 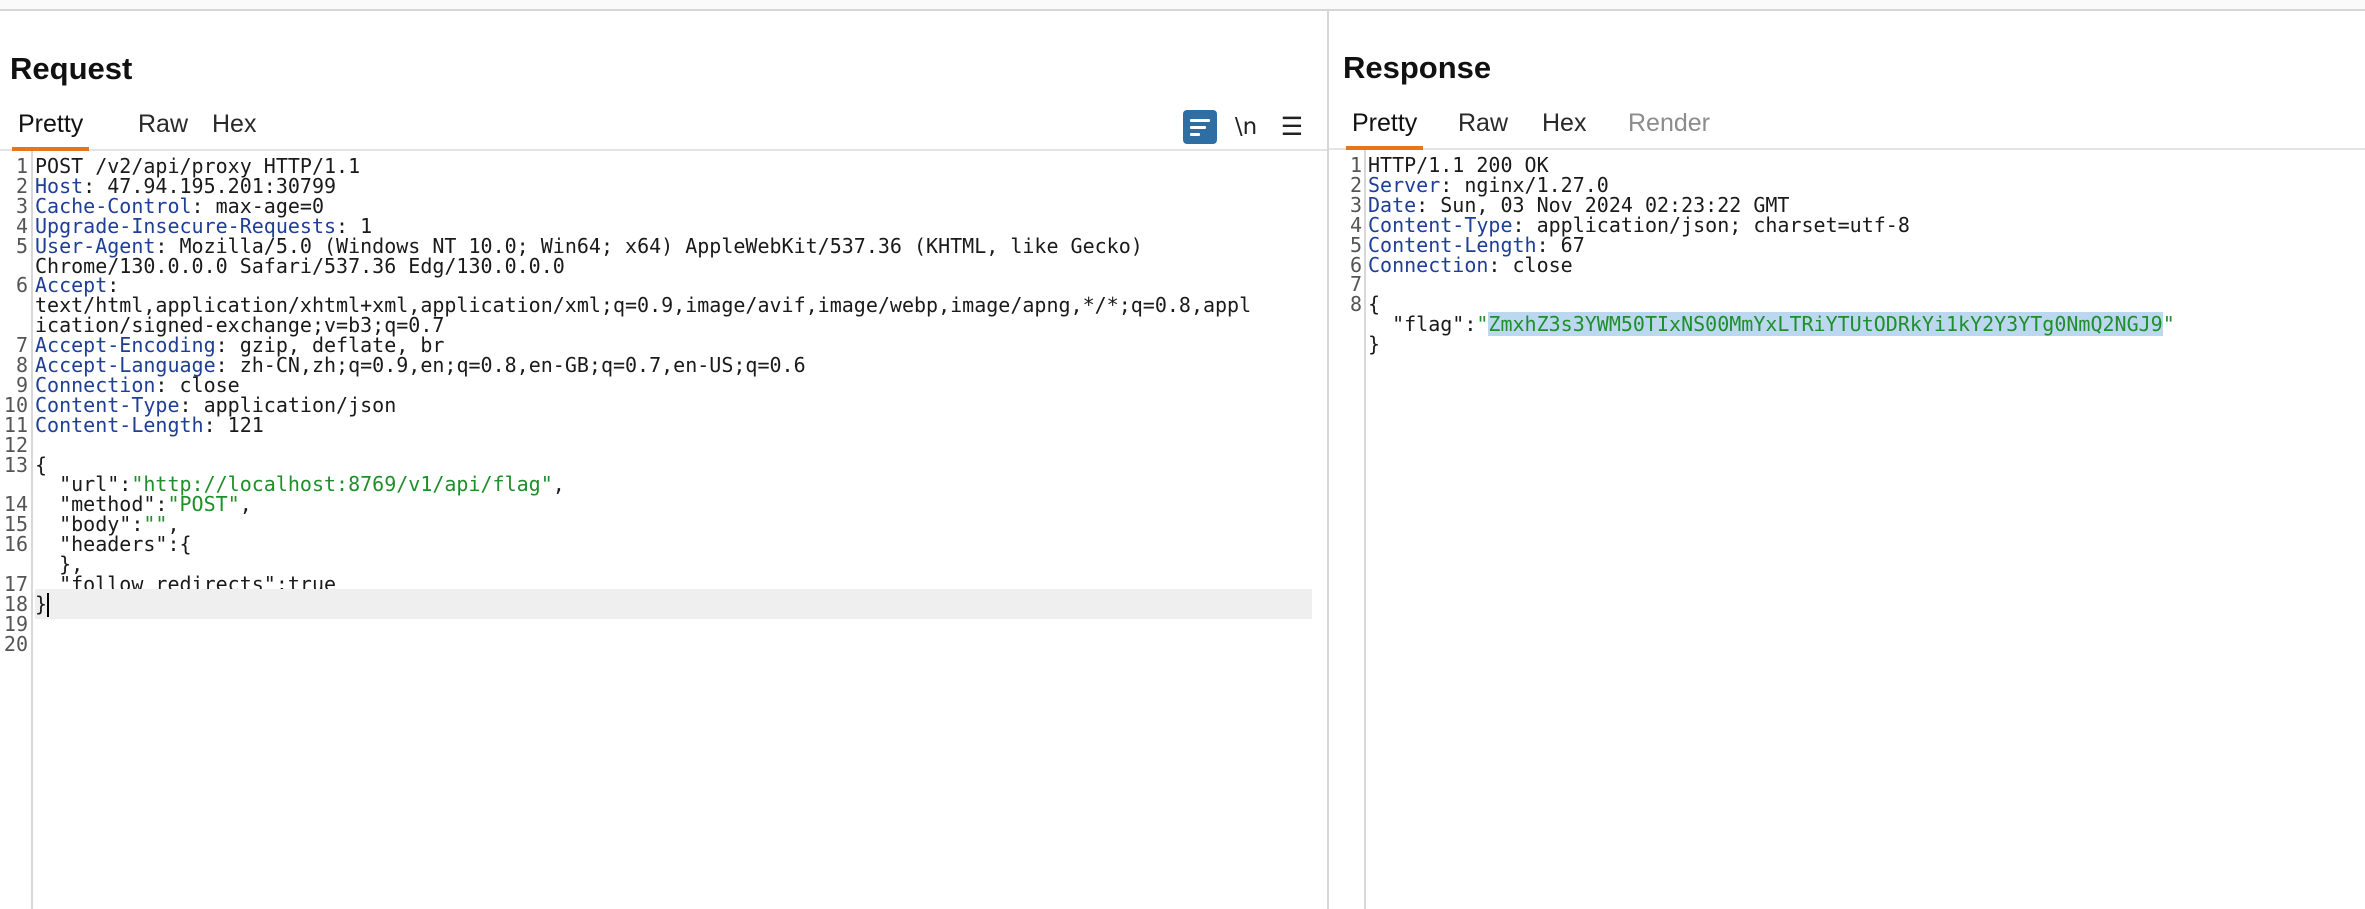 What do you see at coordinates (1246, 127) in the screenshot?
I see `show-newlines-button: \n` at bounding box center [1246, 127].